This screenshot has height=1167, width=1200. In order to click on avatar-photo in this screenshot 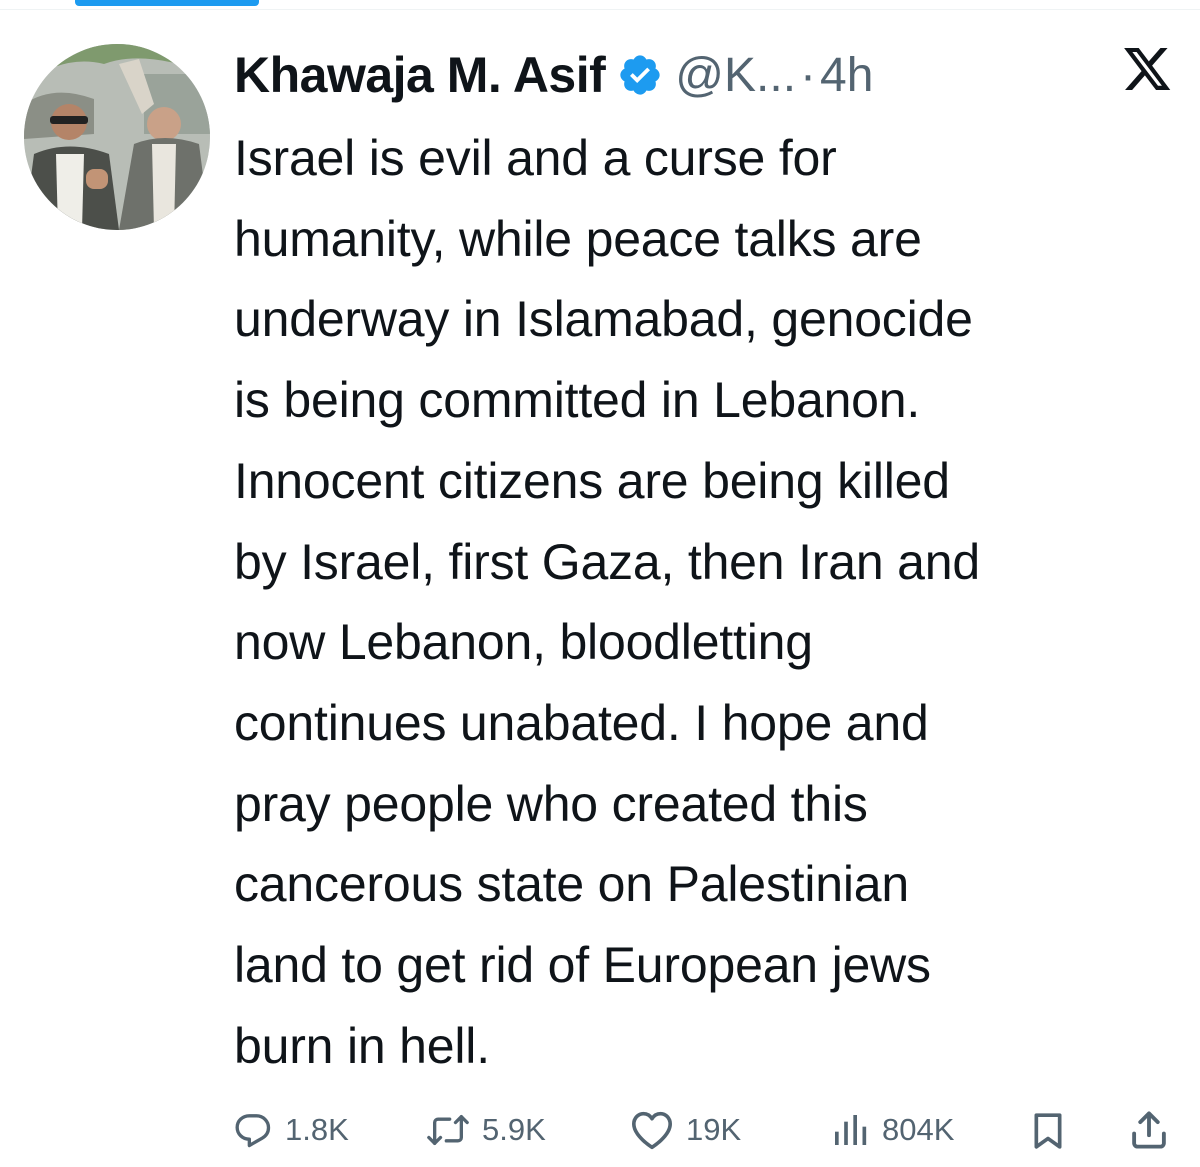, I will do `click(117, 137)`.